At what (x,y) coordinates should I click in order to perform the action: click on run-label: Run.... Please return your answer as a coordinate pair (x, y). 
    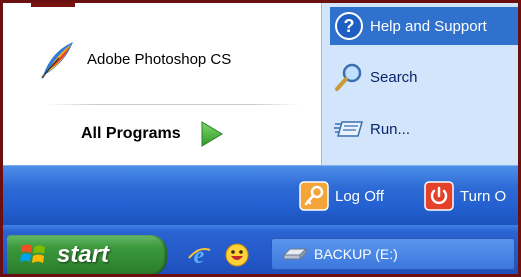
    Looking at the image, I should click on (390, 129).